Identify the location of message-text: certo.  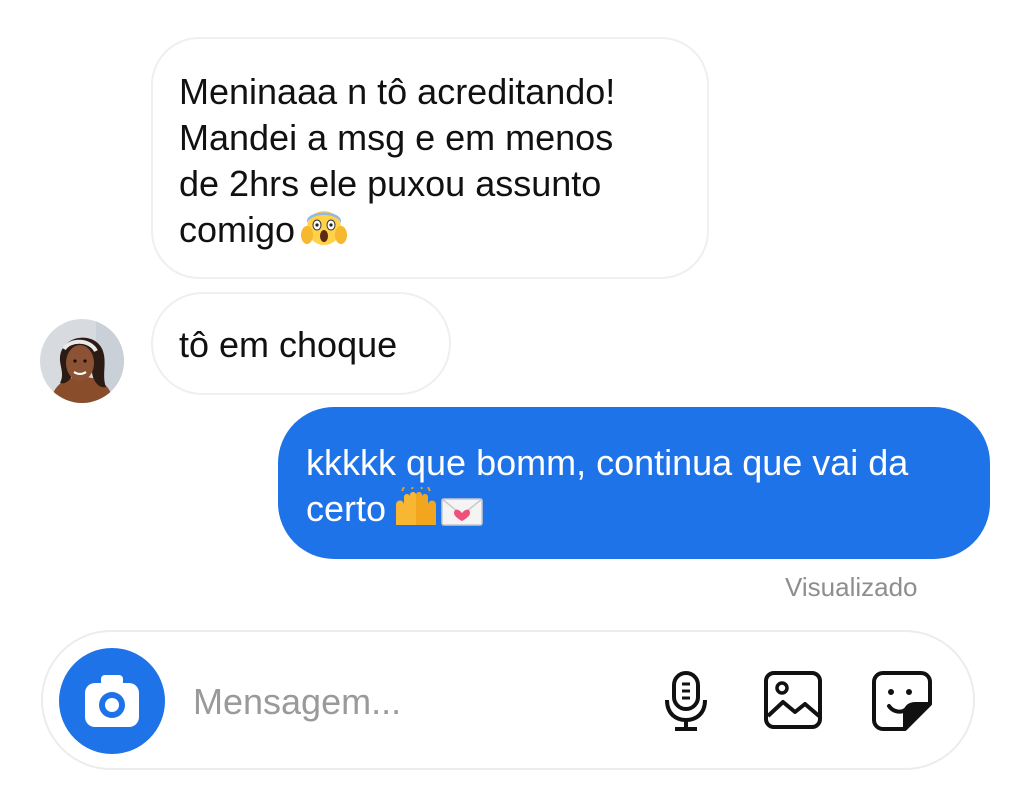
(346, 508).